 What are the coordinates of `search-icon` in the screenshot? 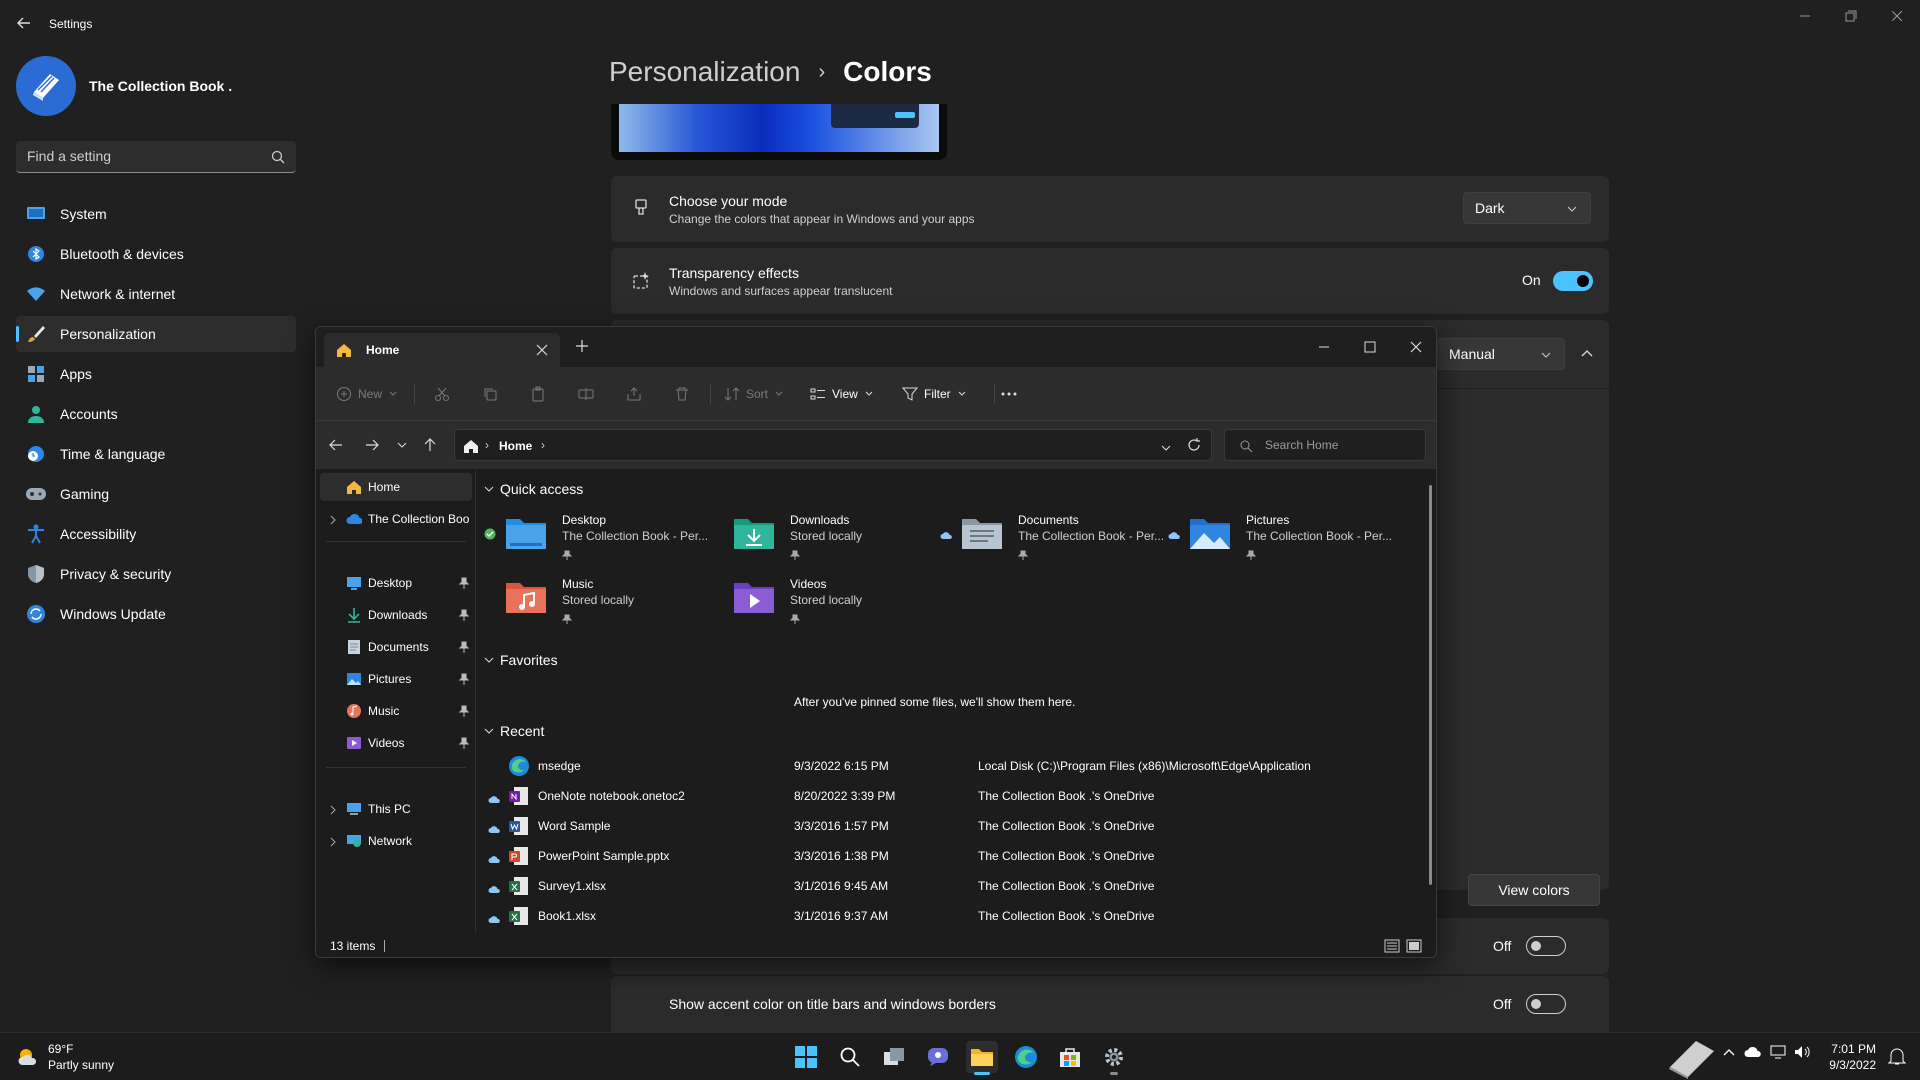 It's located at (278, 157).